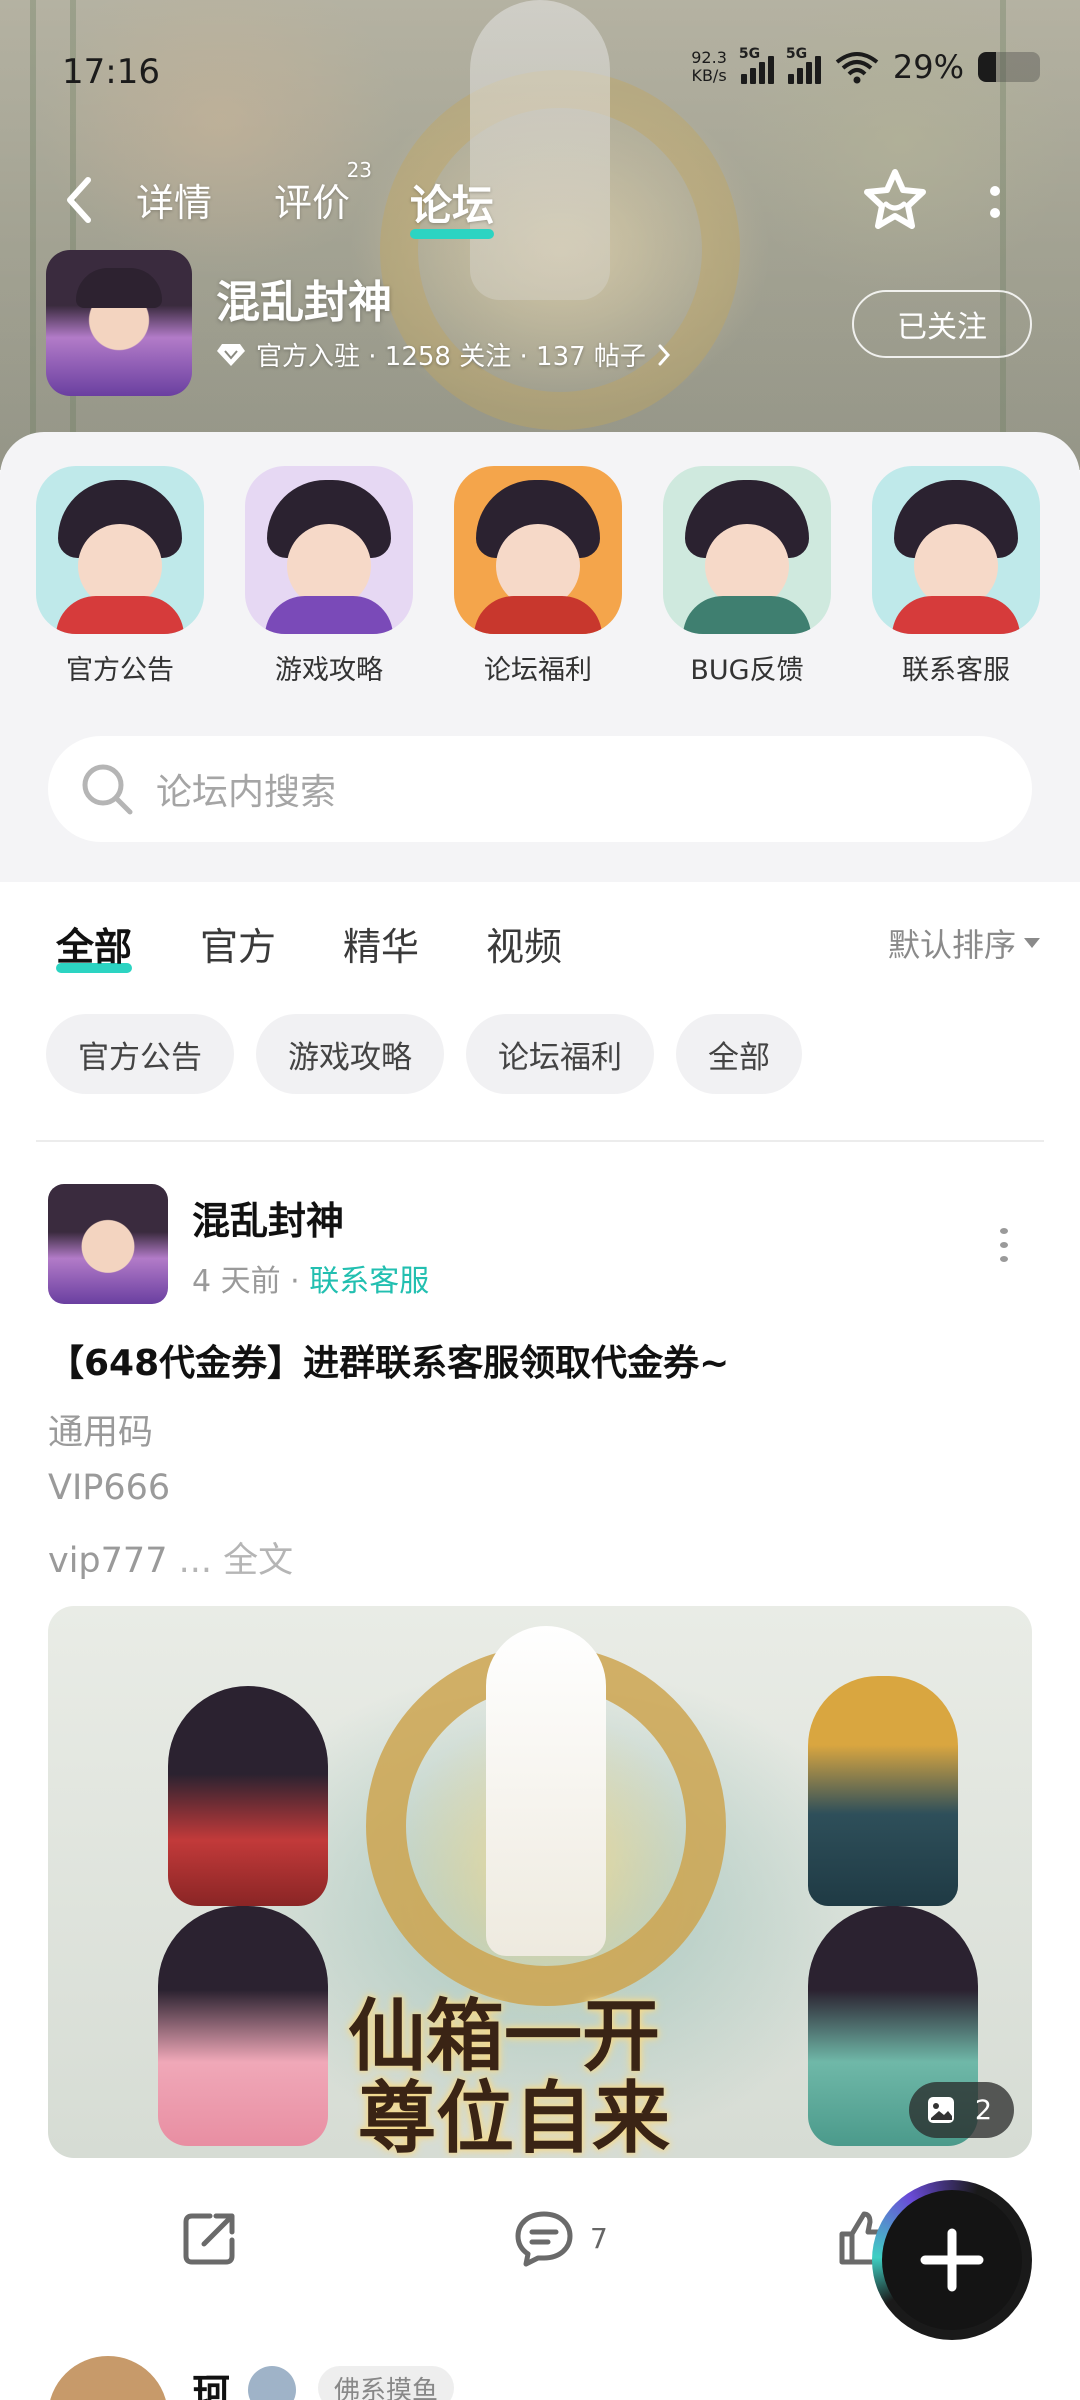 Image resolution: width=1080 pixels, height=2400 pixels. I want to click on category-shortcuts: 官方公告 游戏攻略 论坛福利 BUG反馈 联系客服, so click(540, 586).